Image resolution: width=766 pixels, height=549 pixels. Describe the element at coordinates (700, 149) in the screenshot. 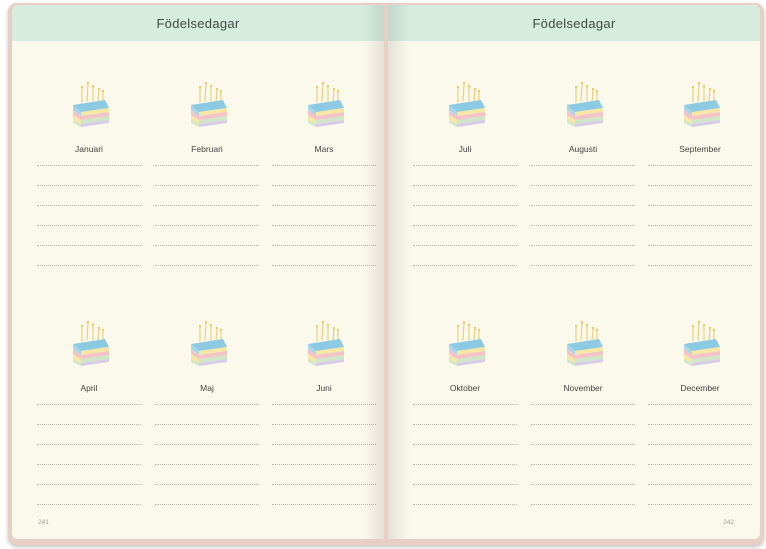

I see `month-label: September` at that location.